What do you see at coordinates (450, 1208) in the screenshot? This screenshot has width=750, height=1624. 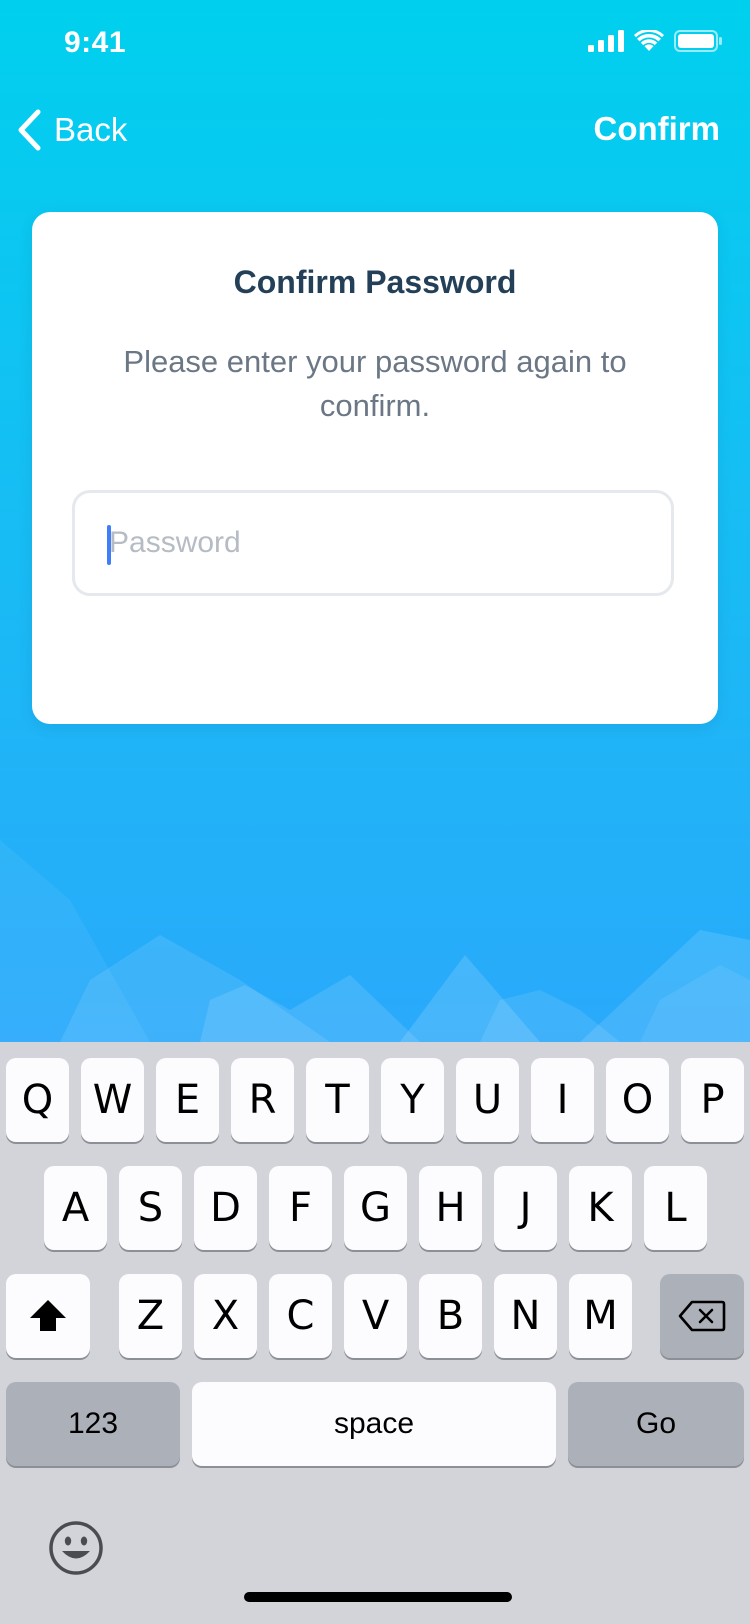 I see `key-h: H` at bounding box center [450, 1208].